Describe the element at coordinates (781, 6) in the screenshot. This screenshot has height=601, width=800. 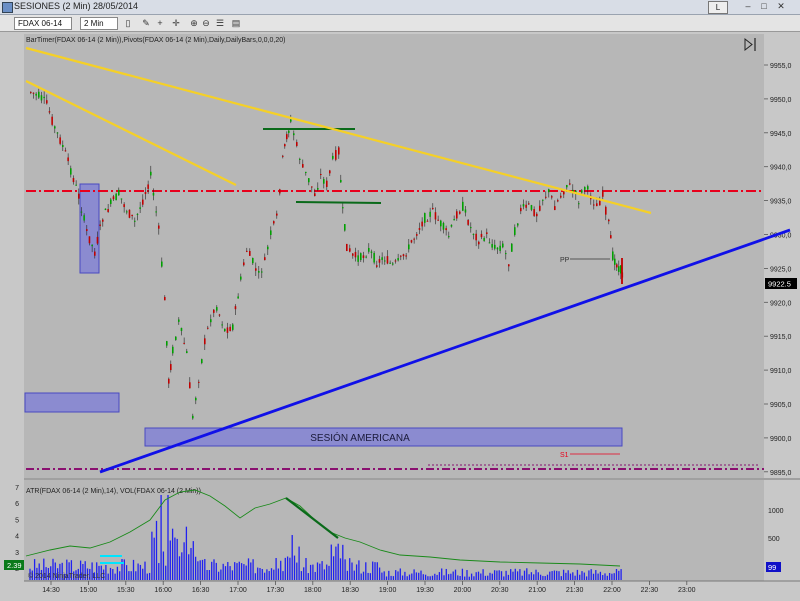
I see `close-icon: ✕` at that location.